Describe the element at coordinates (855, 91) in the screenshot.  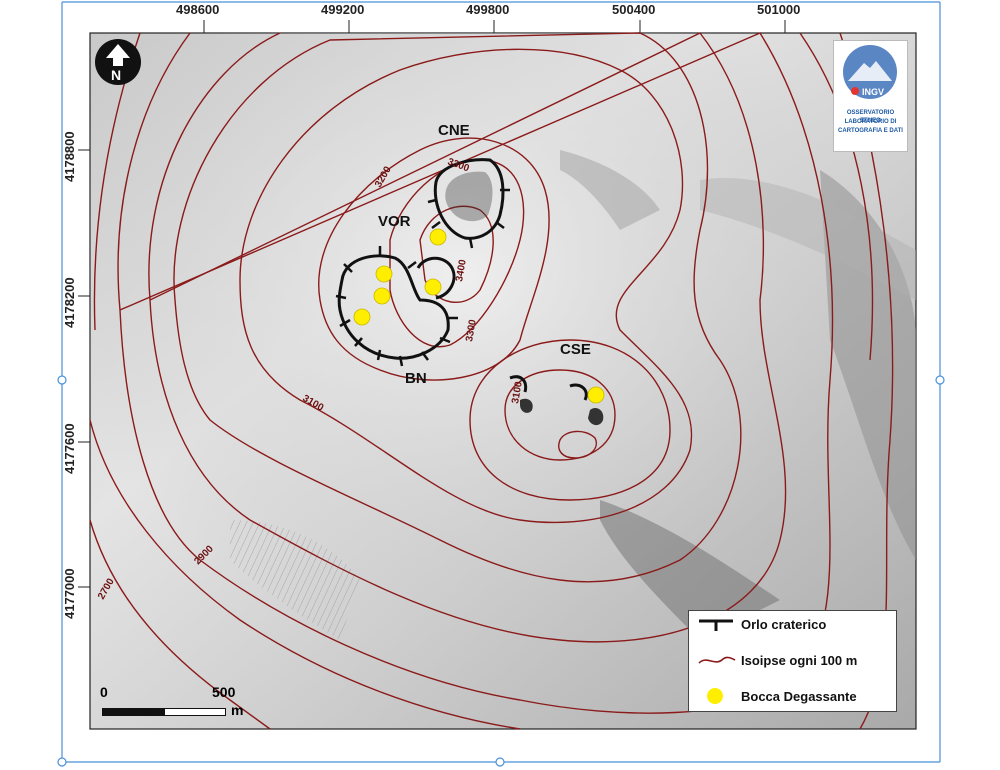
I see `logo-dot-icon` at that location.